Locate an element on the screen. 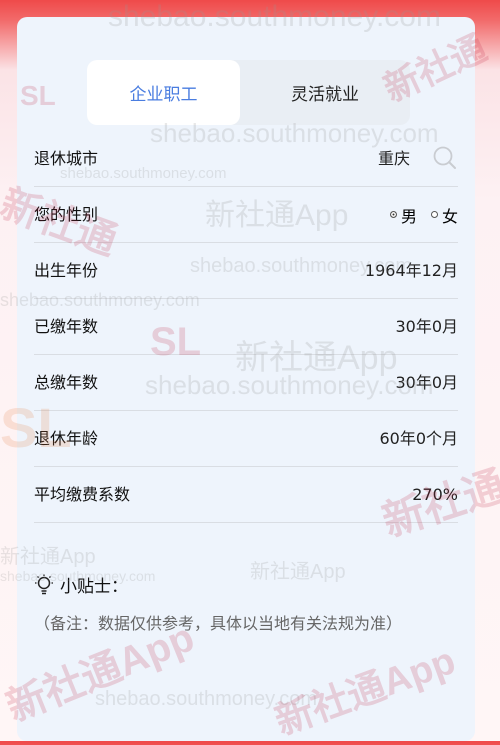 The width and height of the screenshot is (500, 745). radio-checked-icon is located at coordinates (393, 214).